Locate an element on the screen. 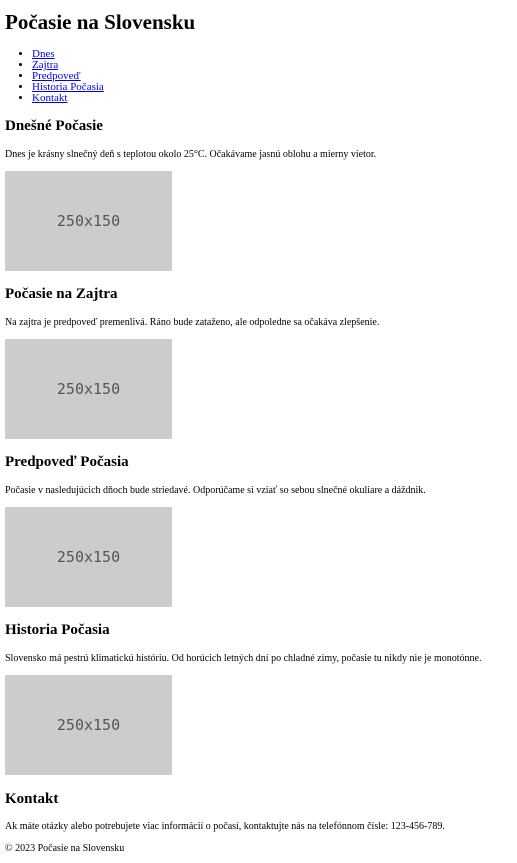 The width and height of the screenshot is (517, 863). nav-link-kontakt: Kontakt is located at coordinates (49, 98).